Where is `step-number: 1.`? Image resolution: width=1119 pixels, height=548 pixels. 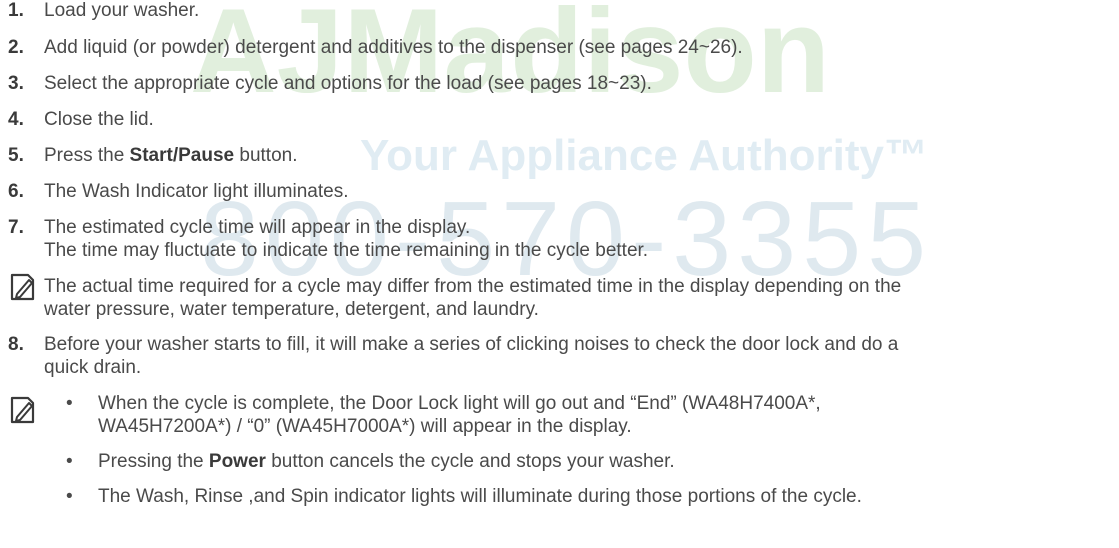 step-number: 1. is located at coordinates (16, 10).